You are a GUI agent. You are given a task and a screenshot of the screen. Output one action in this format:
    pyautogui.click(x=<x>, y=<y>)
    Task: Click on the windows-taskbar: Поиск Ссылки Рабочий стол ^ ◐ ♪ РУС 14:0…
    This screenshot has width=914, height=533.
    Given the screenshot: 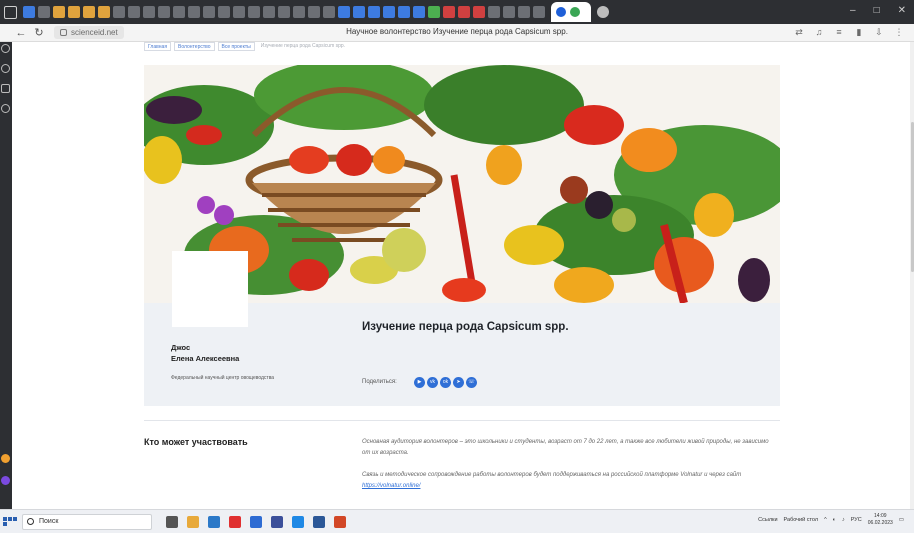 What is the action you would take?
    pyautogui.click(x=457, y=521)
    